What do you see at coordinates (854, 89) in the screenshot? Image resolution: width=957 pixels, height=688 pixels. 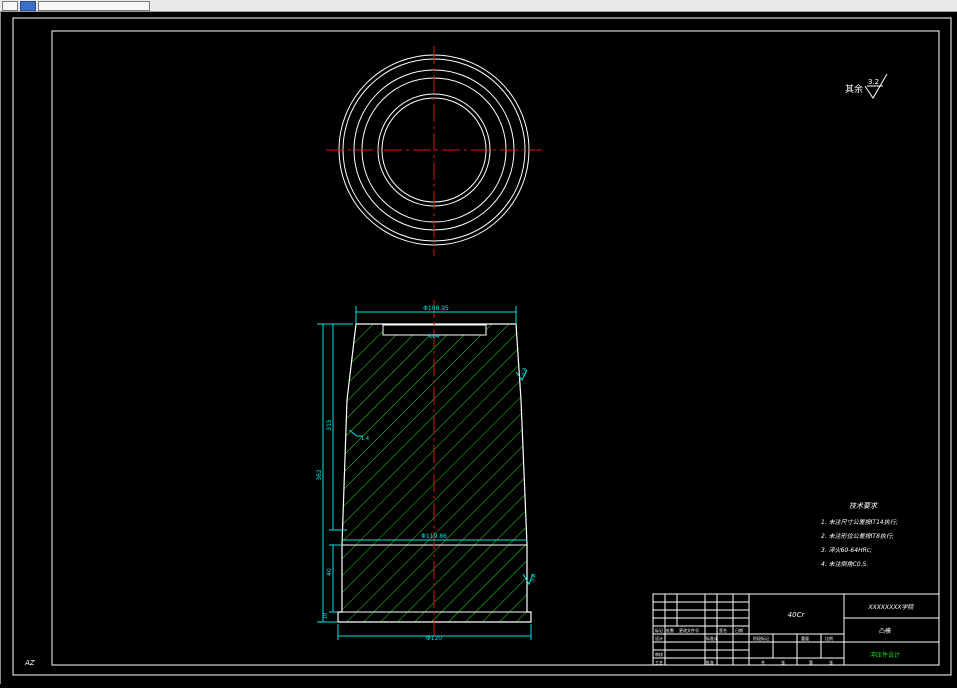 I see `roughness-note: 其余` at bounding box center [854, 89].